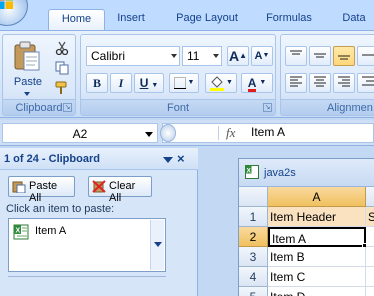 The height and width of the screenshot is (296, 374). I want to click on excel-item-icon: X, so click(21, 232).